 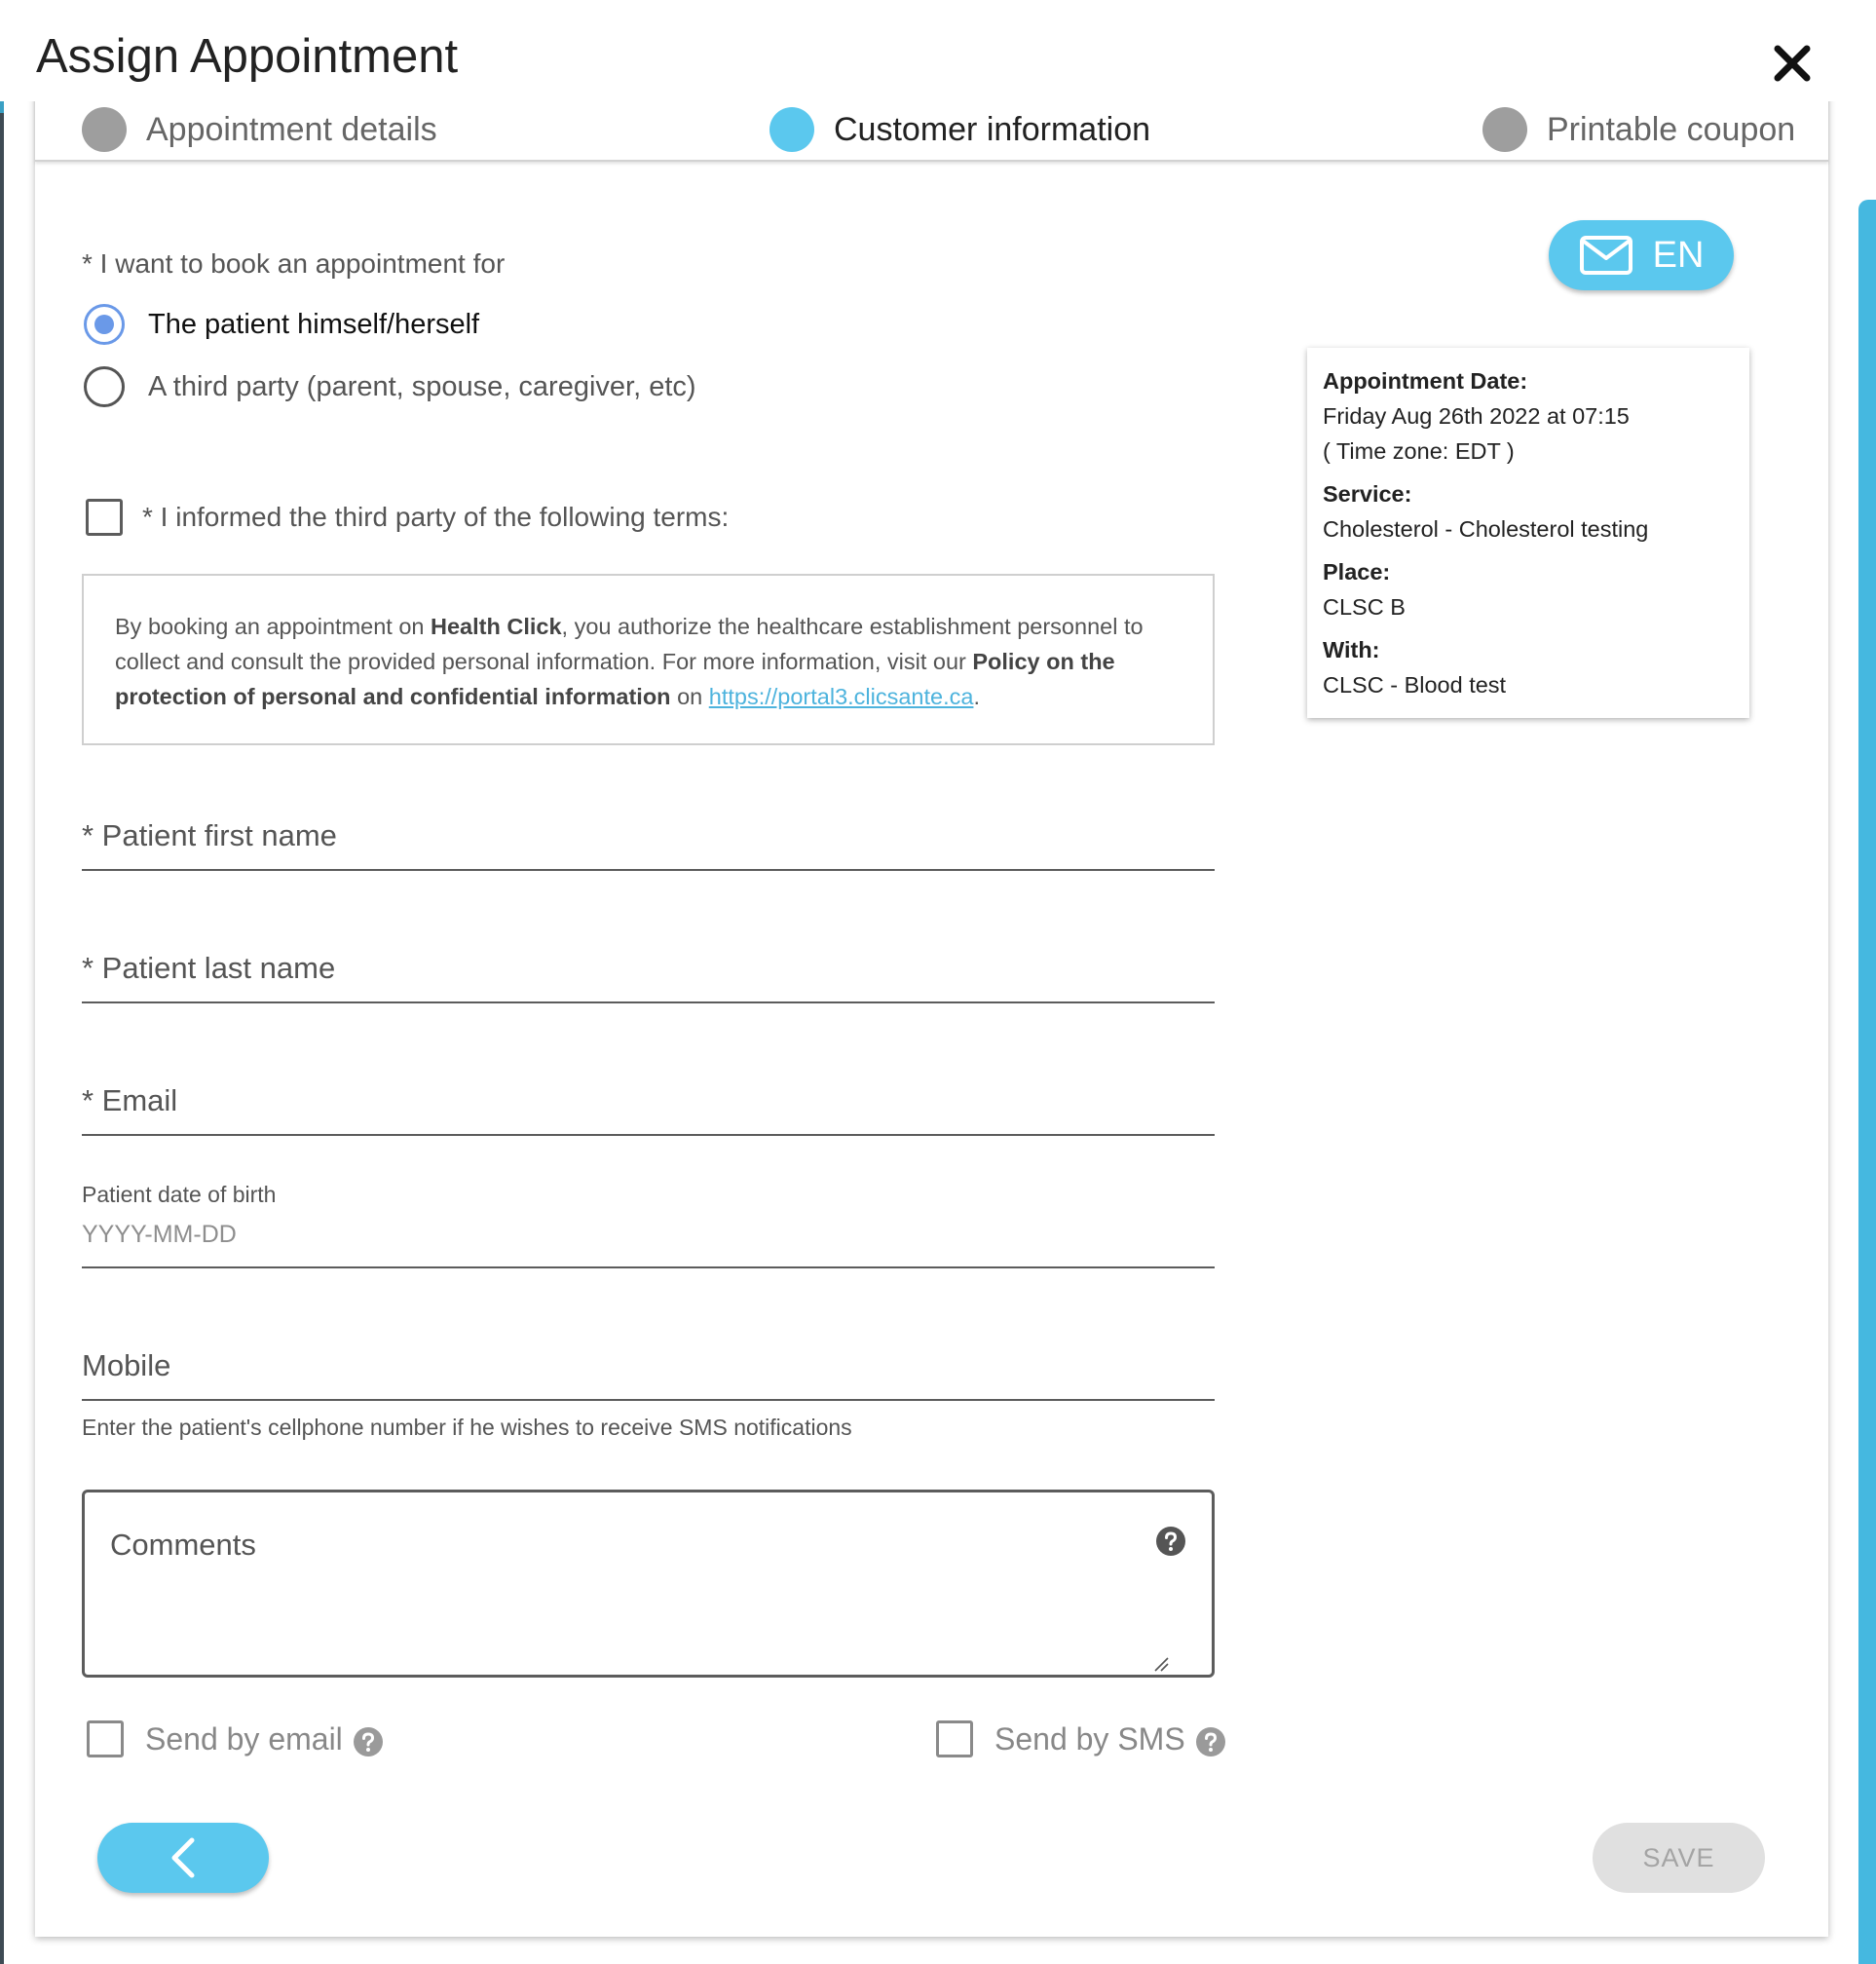 I want to click on send-by-email-checkbox, so click(x=106, y=1739).